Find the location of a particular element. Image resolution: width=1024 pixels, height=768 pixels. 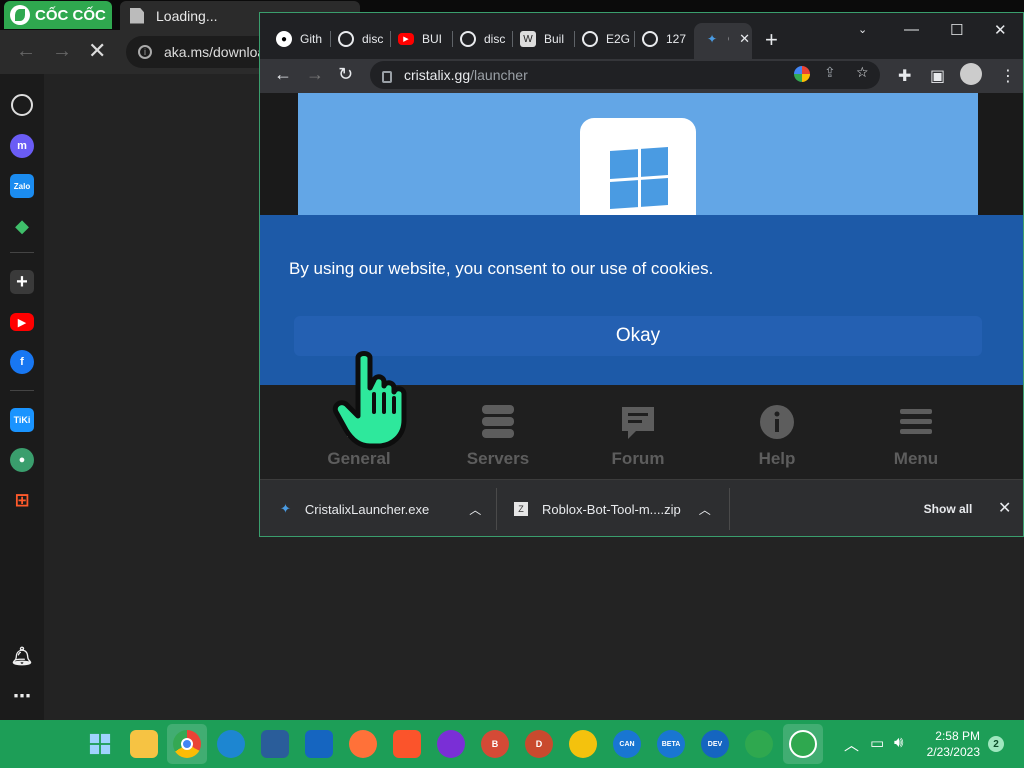

edge-canary-icon: CAN is located at coordinates (627, 744).